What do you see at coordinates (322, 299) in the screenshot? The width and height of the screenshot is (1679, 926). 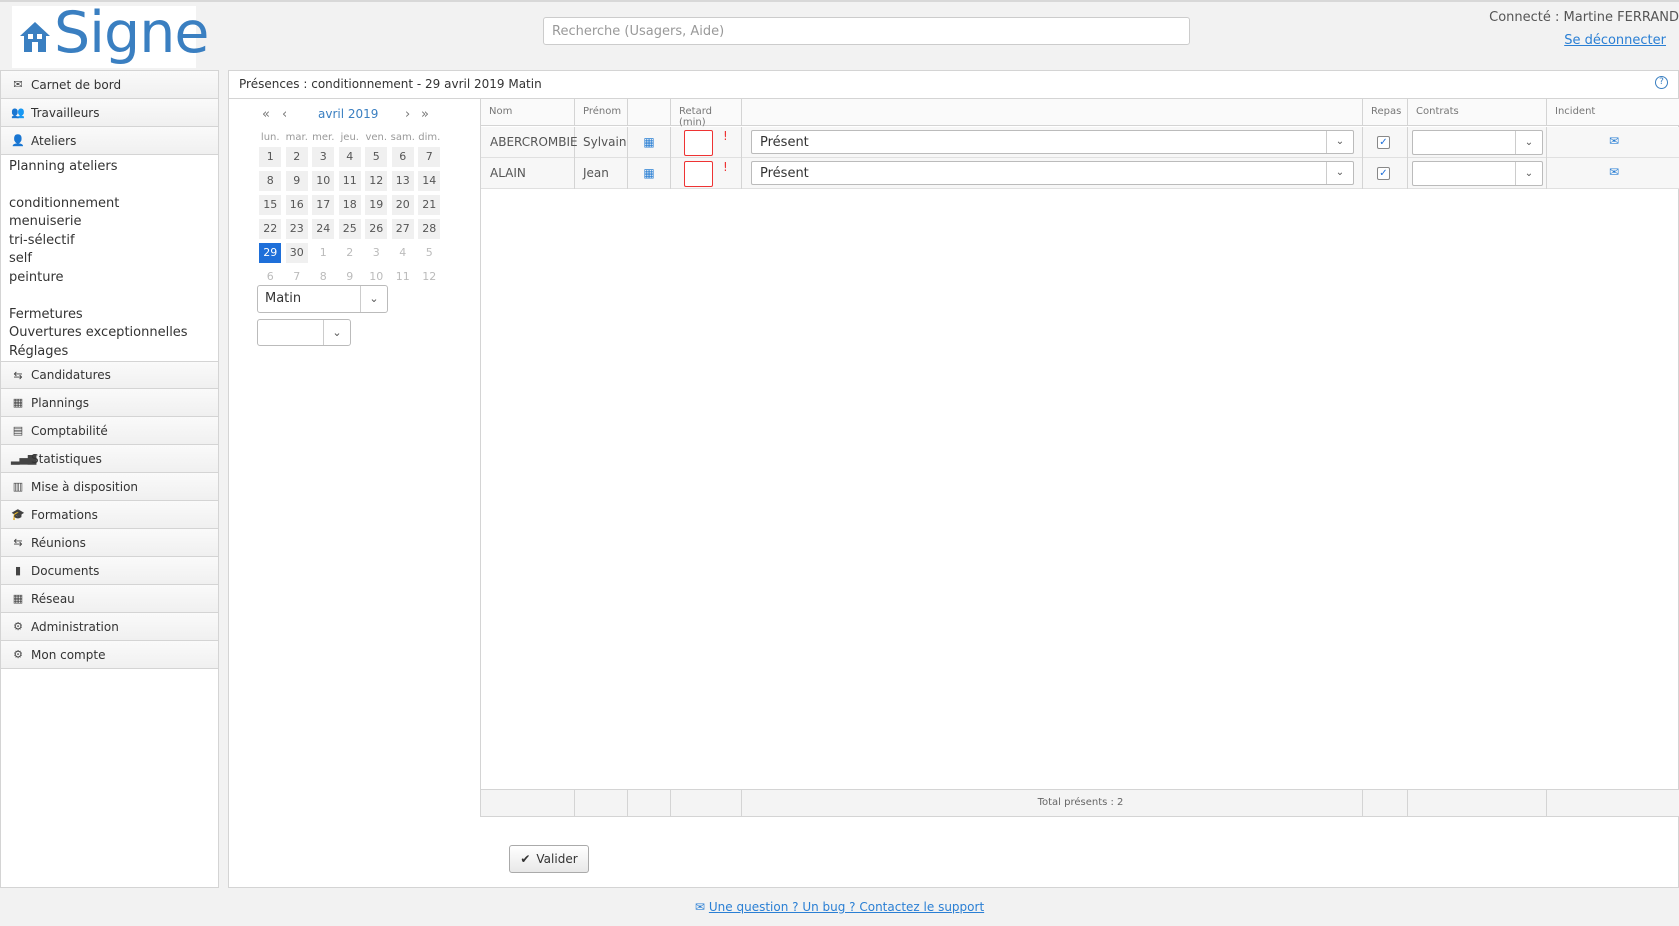 I see `period-select: Matin ⌄` at bounding box center [322, 299].